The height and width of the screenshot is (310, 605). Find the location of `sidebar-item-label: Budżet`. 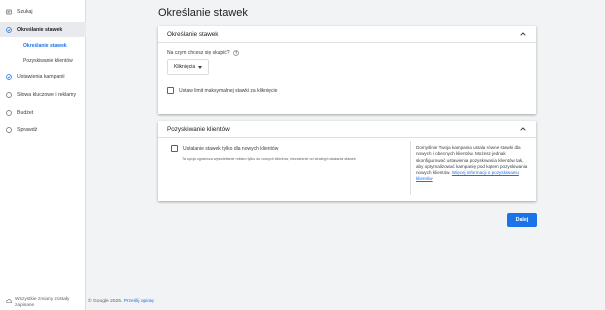

sidebar-item-label: Budżet is located at coordinates (25, 112).